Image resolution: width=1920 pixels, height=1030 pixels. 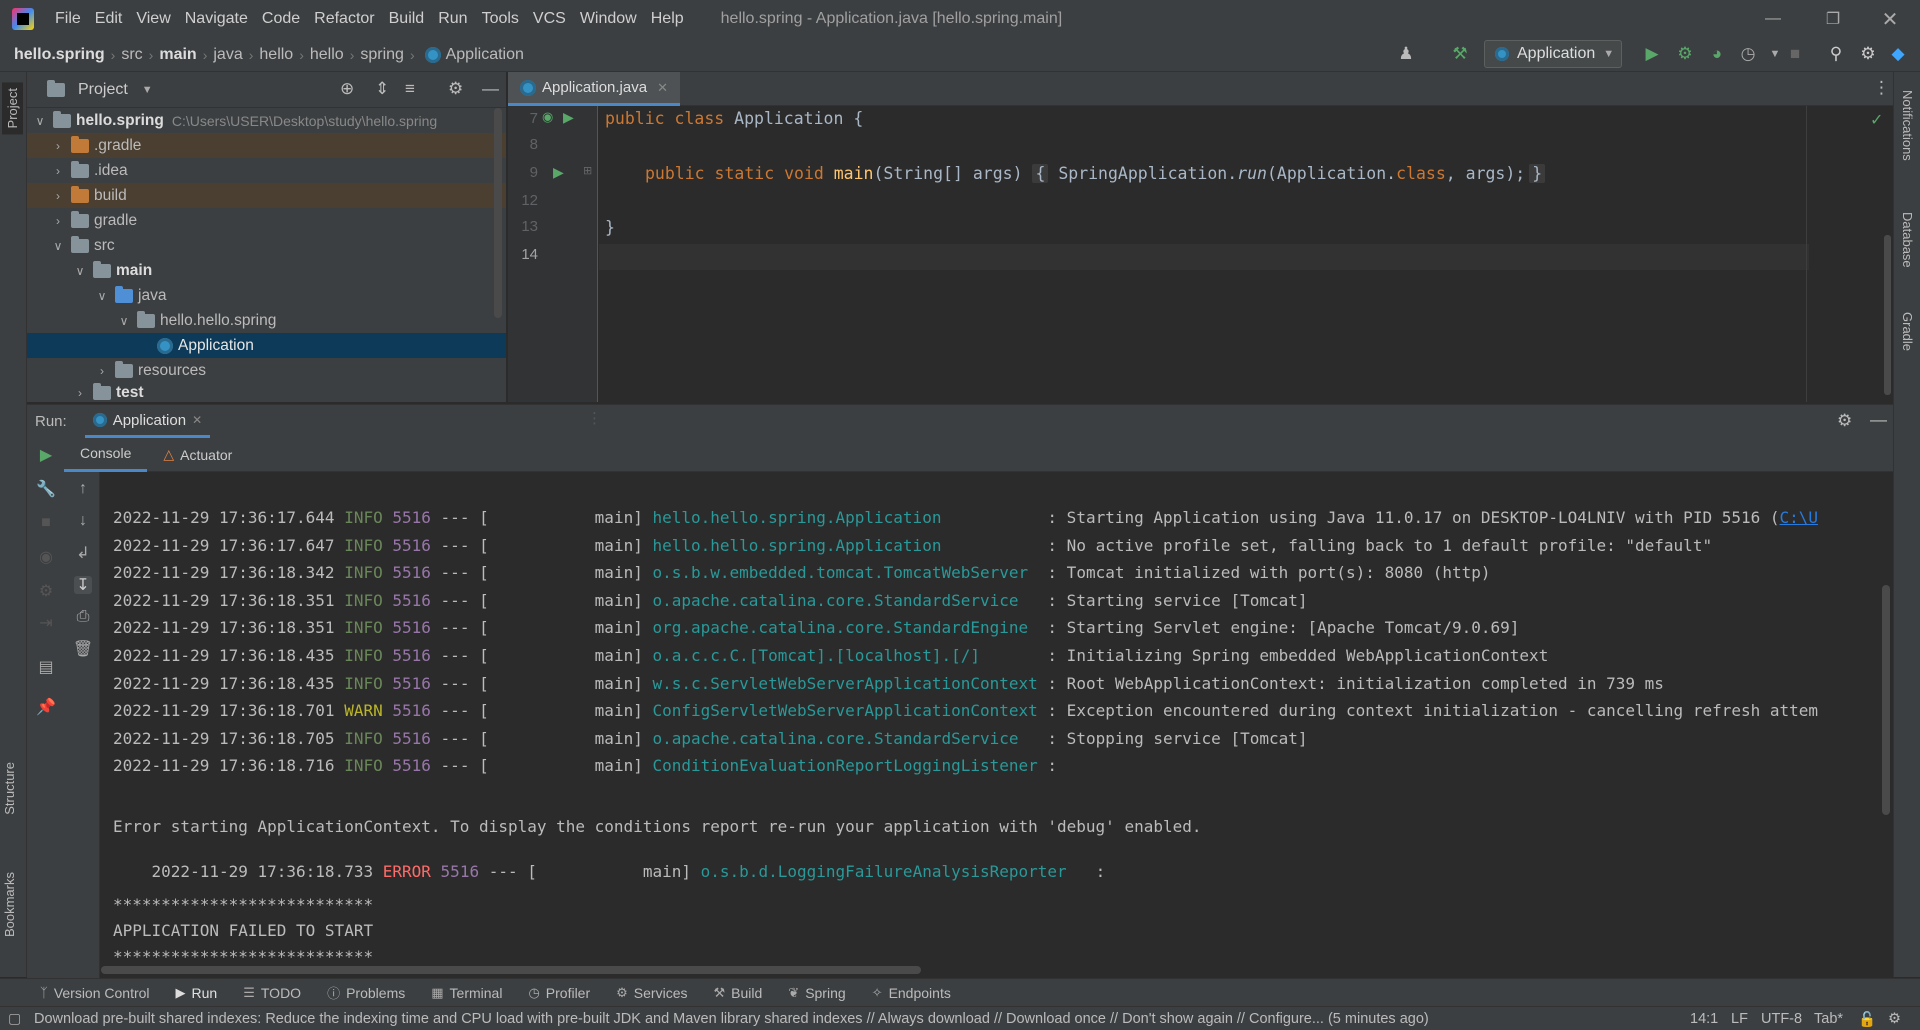 I want to click on tool-tab-structure: Structure, so click(x=9, y=788).